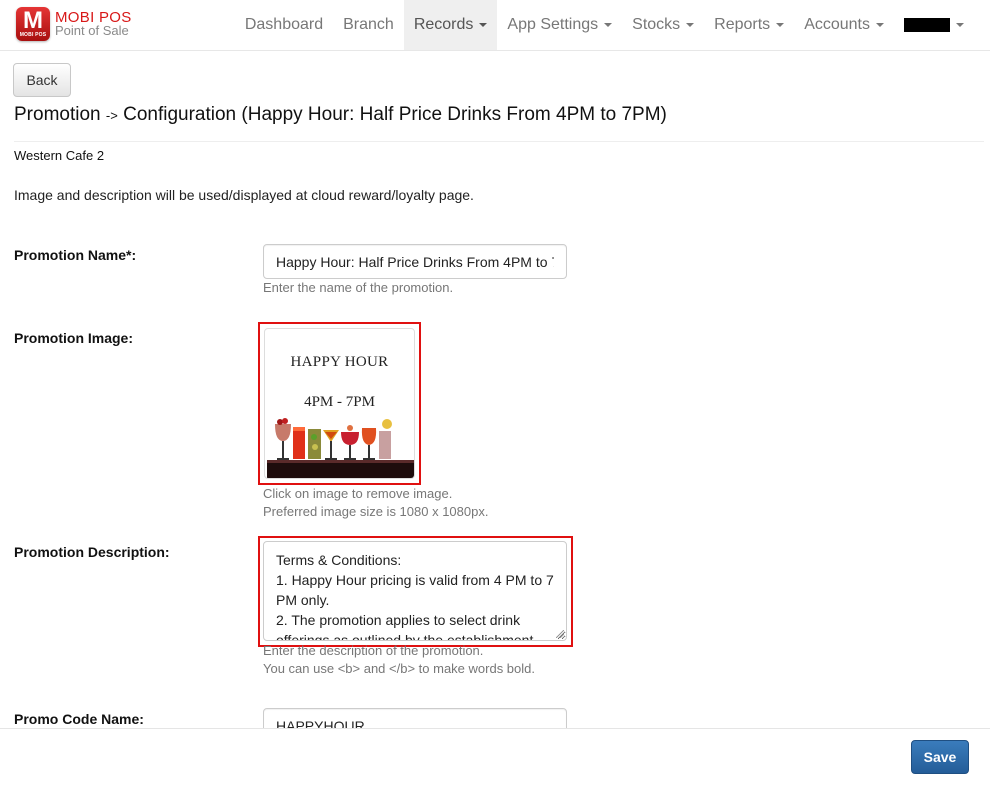 This screenshot has width=990, height=787. What do you see at coordinates (559, 25) in the screenshot?
I see `nav-app-settings: App Settings` at bounding box center [559, 25].